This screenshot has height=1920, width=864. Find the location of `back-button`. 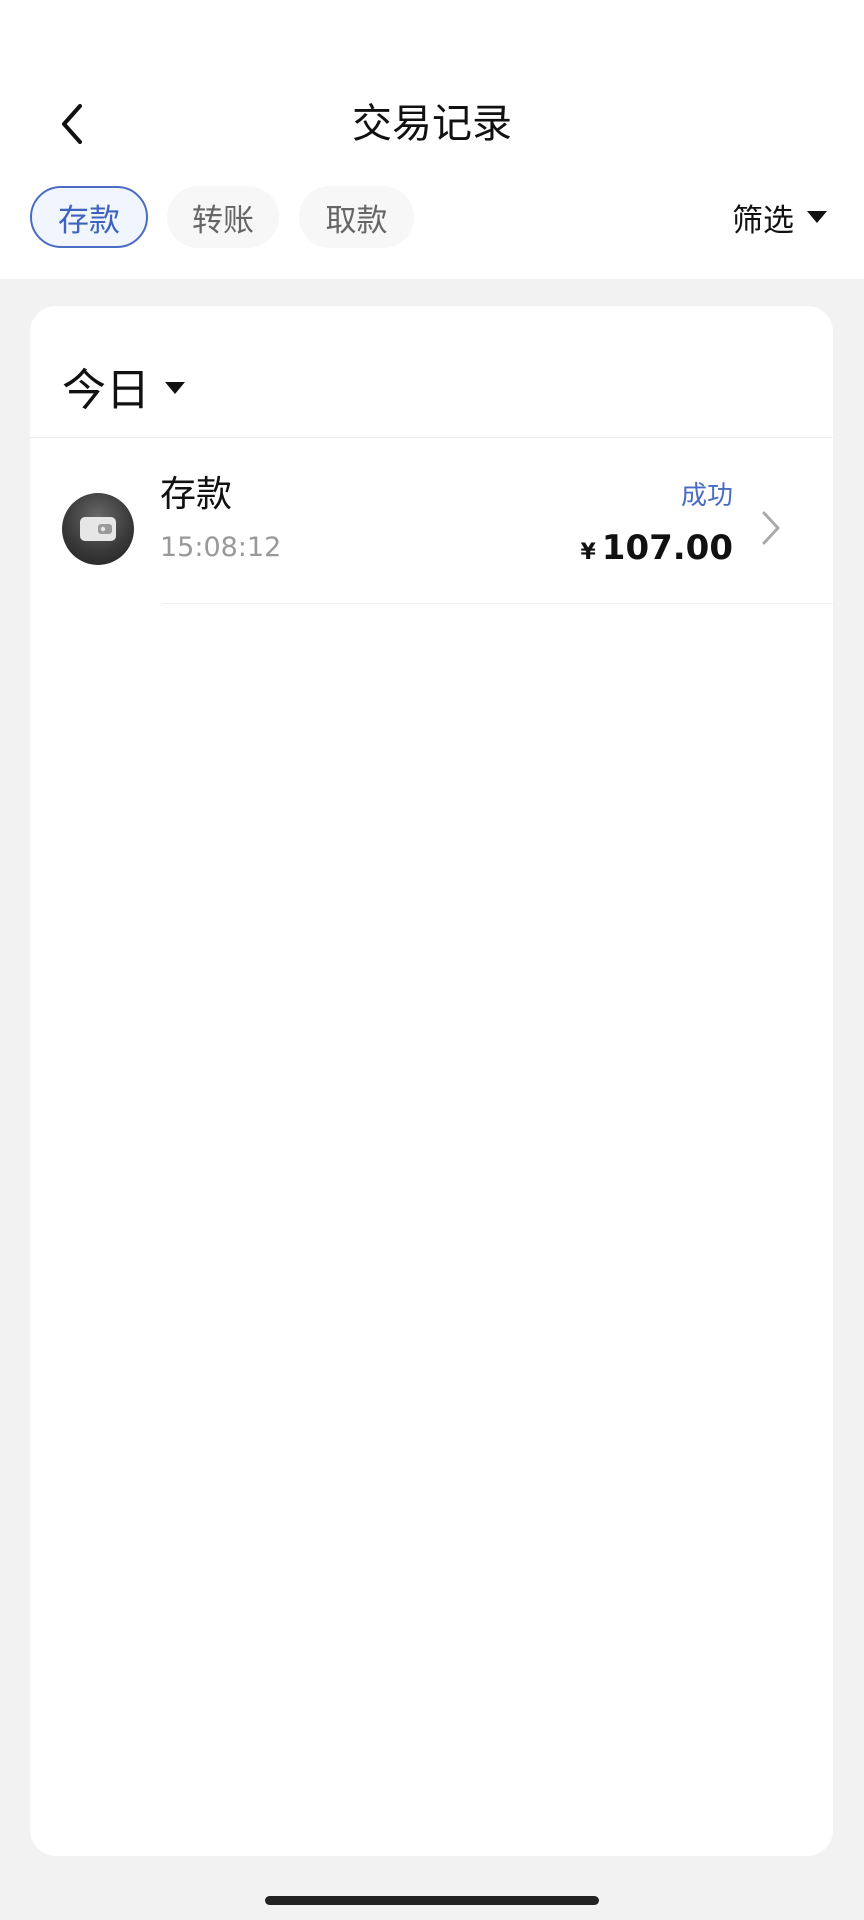

back-button is located at coordinates (72, 124).